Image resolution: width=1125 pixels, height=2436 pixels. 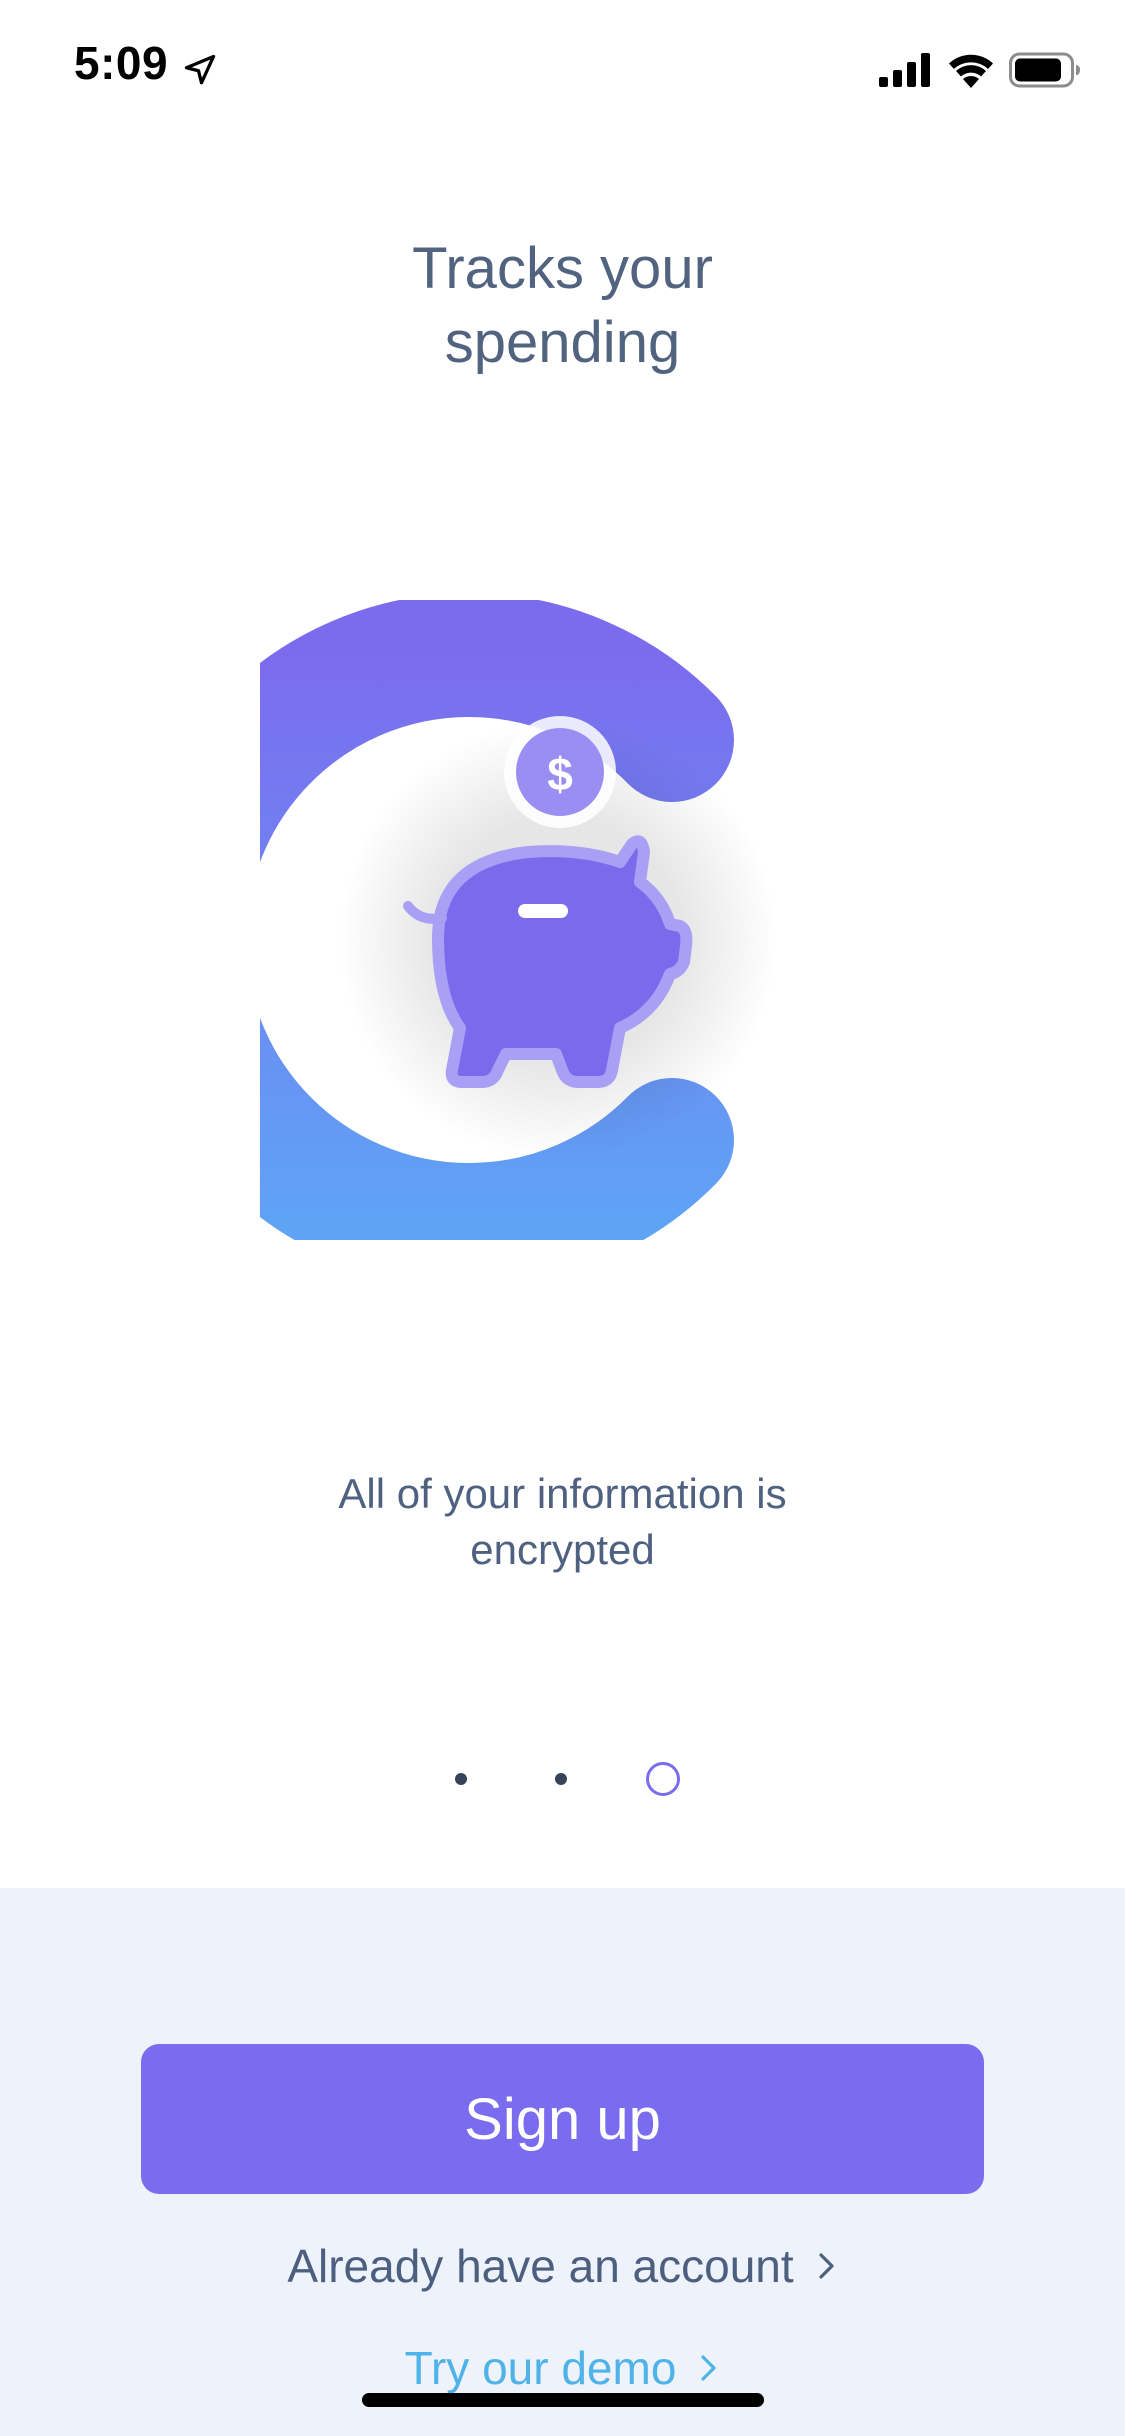 I want to click on demo-link: Try our demo, so click(x=562, y=2368).